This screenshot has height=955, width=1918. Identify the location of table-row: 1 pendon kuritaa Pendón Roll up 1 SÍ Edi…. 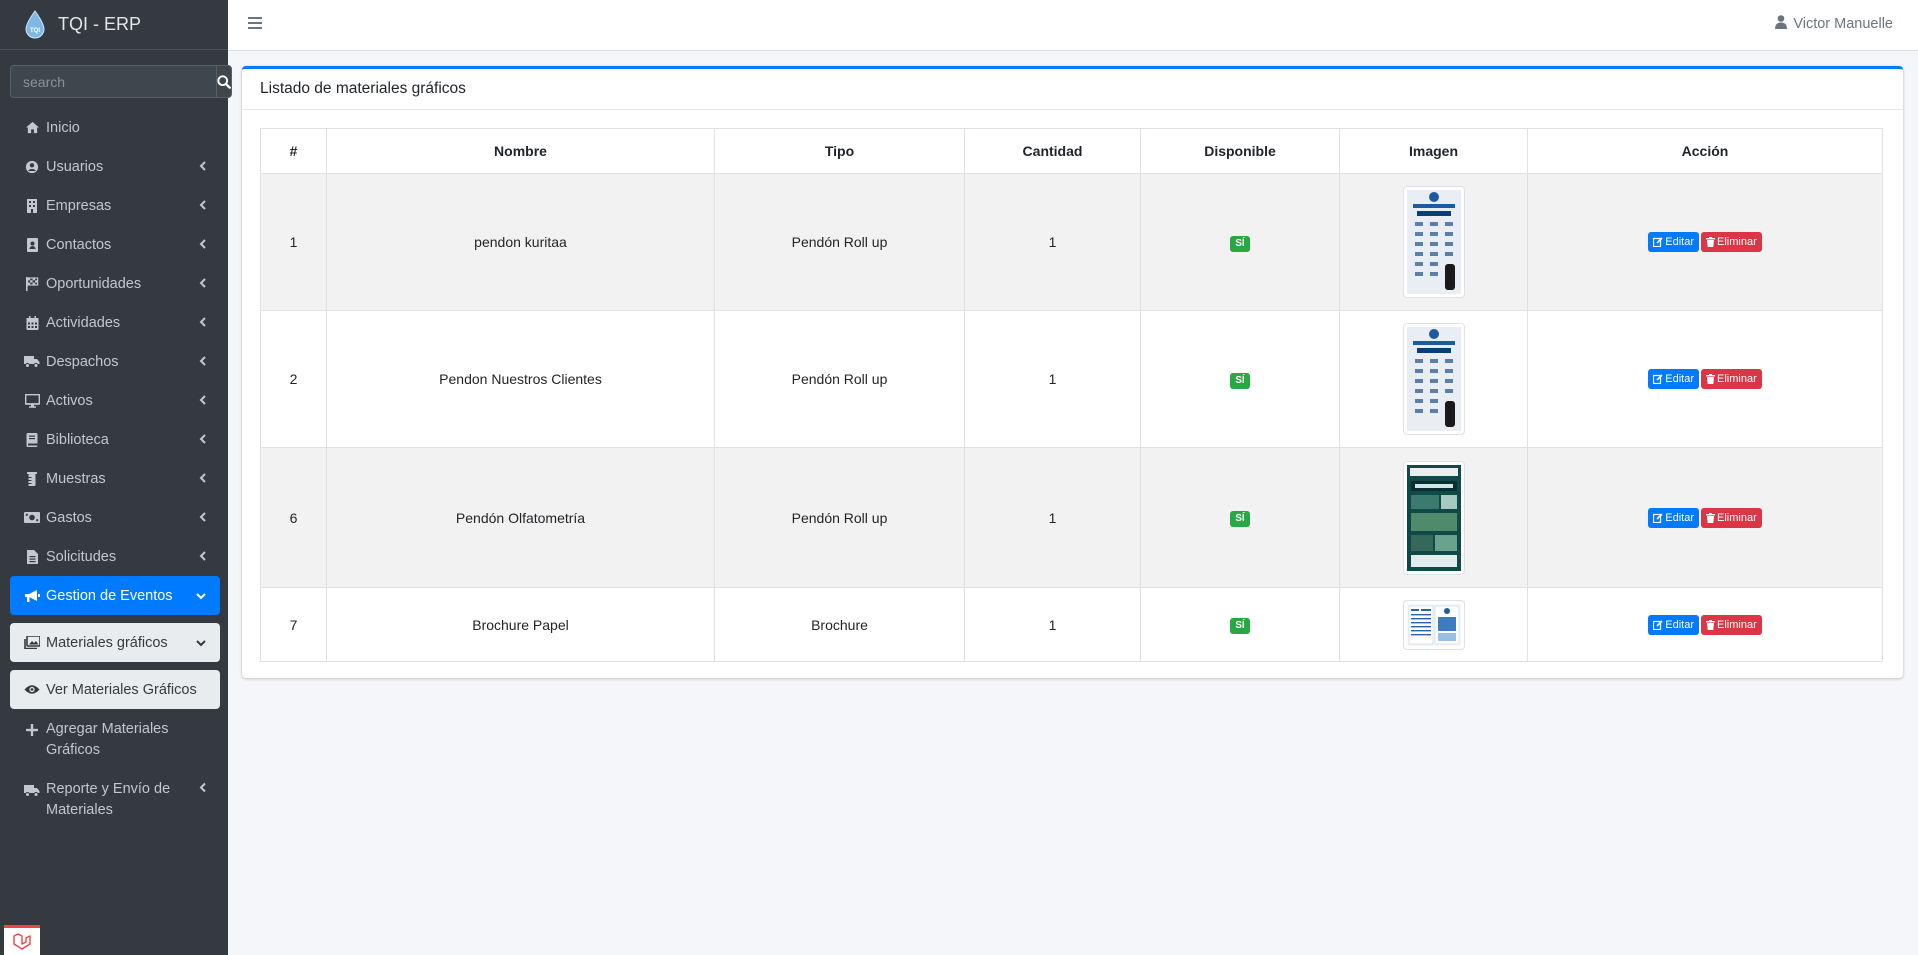
(1071, 242).